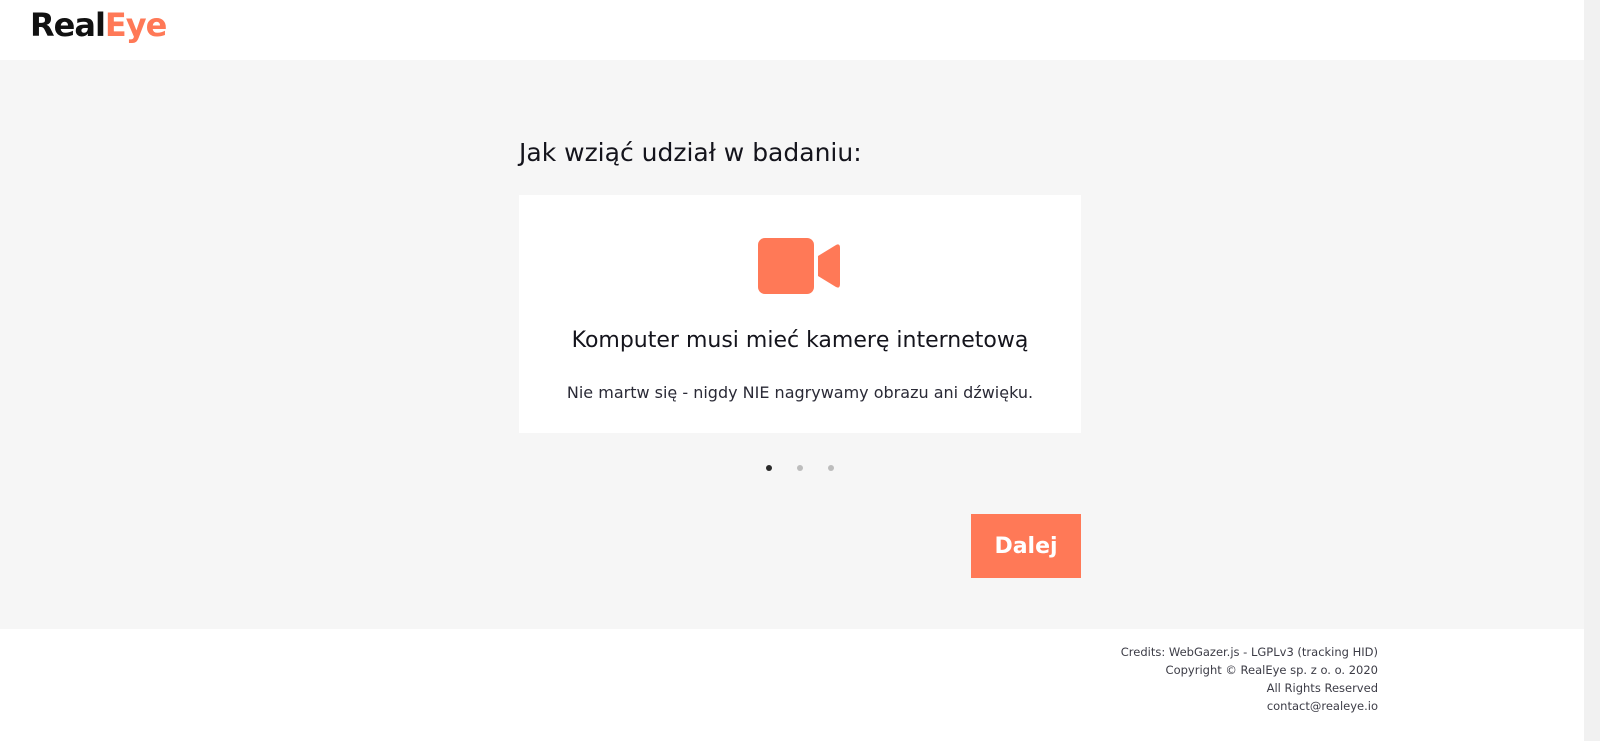 This screenshot has height=741, width=1600. Describe the element at coordinates (800, 340) in the screenshot. I see `card-title: Komputer musi mieć kamerę internetową` at that location.